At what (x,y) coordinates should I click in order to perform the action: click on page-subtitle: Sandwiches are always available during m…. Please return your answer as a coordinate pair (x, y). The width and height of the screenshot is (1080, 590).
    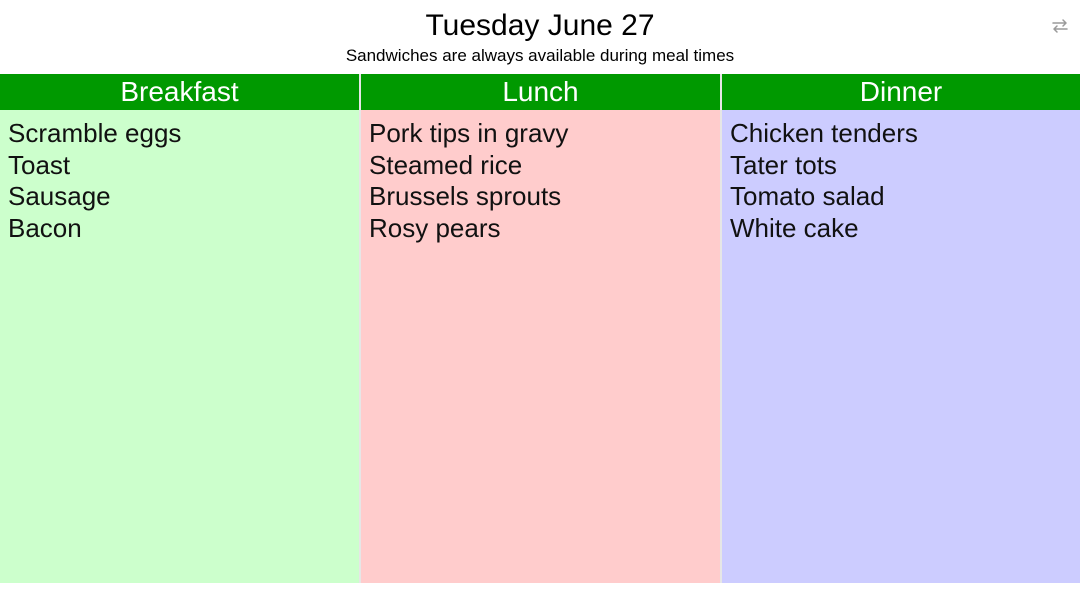
    Looking at the image, I should click on (540, 55).